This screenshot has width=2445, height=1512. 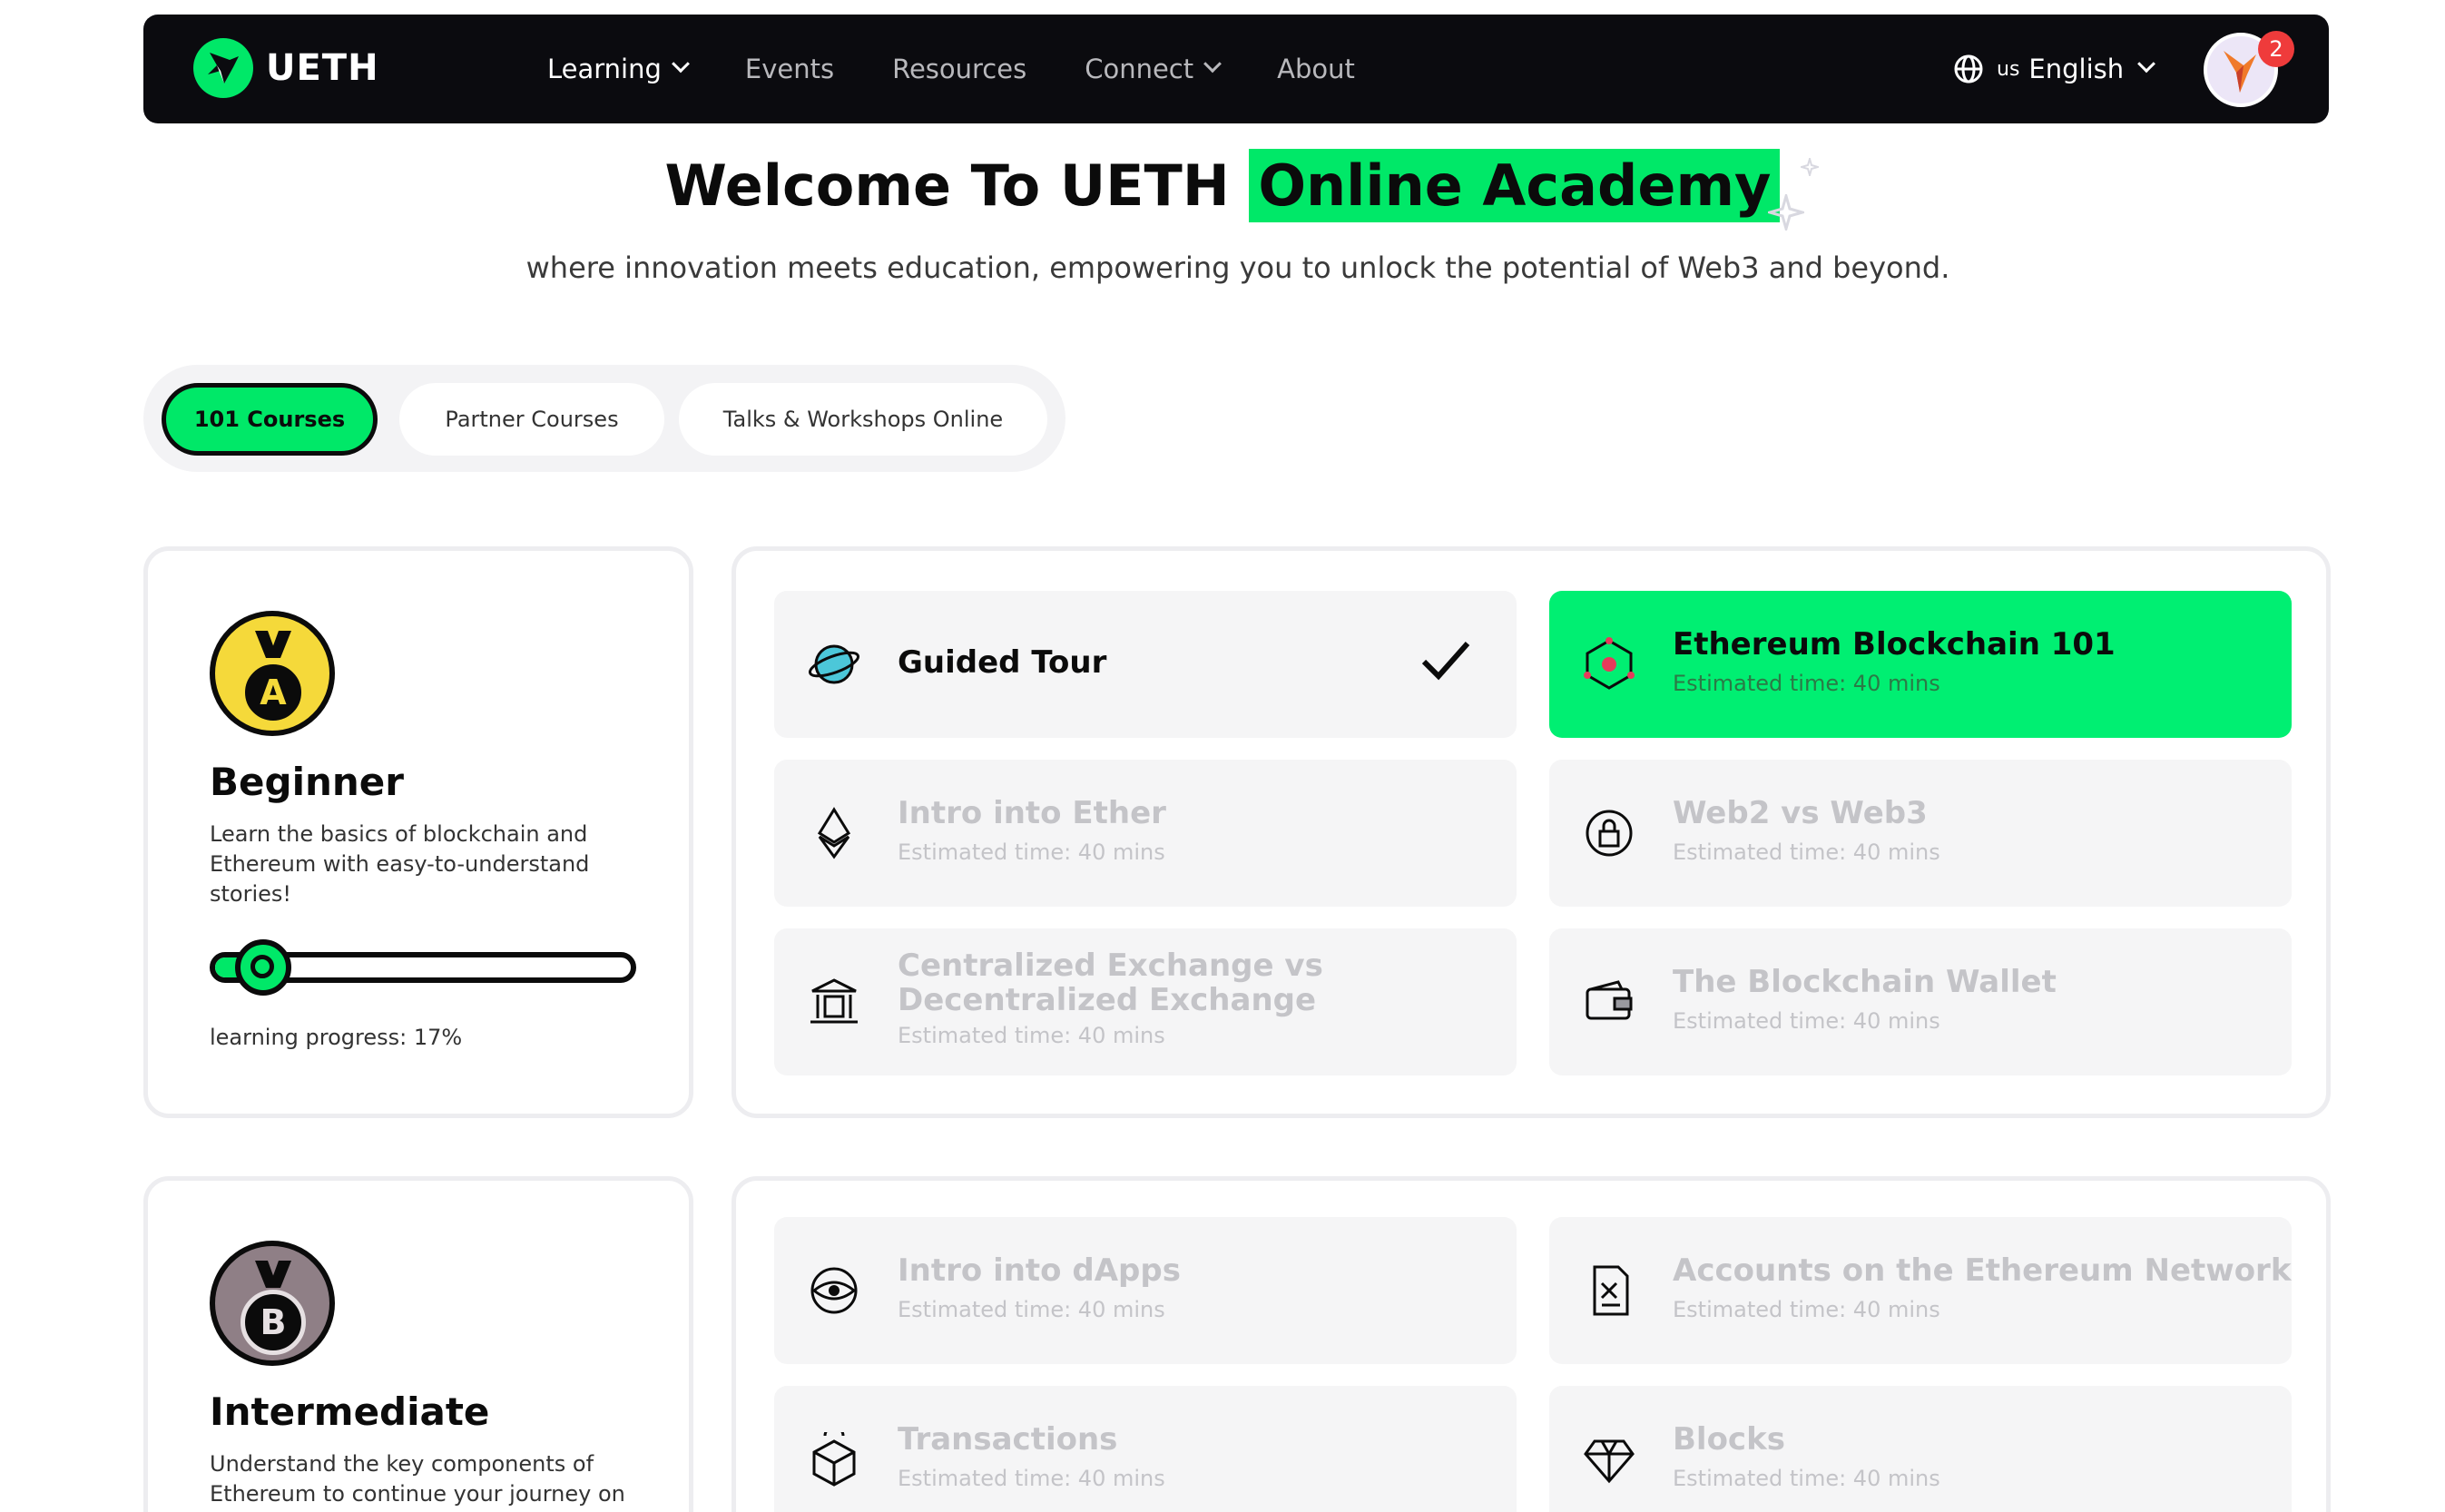 I want to click on title-highlight: Online Academy, so click(x=1515, y=185).